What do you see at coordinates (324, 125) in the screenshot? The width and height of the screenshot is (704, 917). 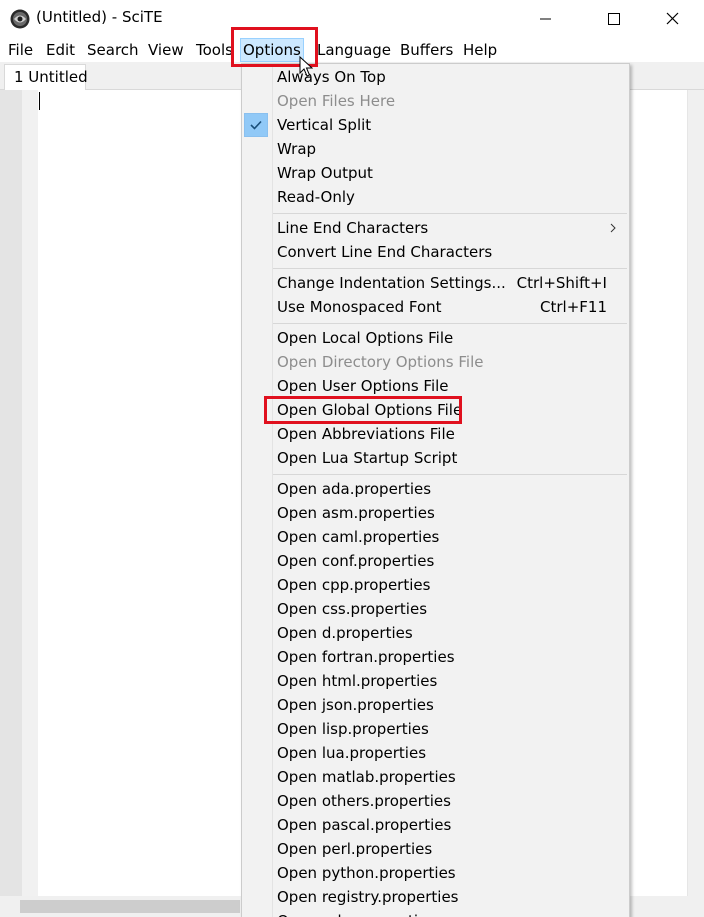 I see `menu-item-label: Vertical Split` at bounding box center [324, 125].